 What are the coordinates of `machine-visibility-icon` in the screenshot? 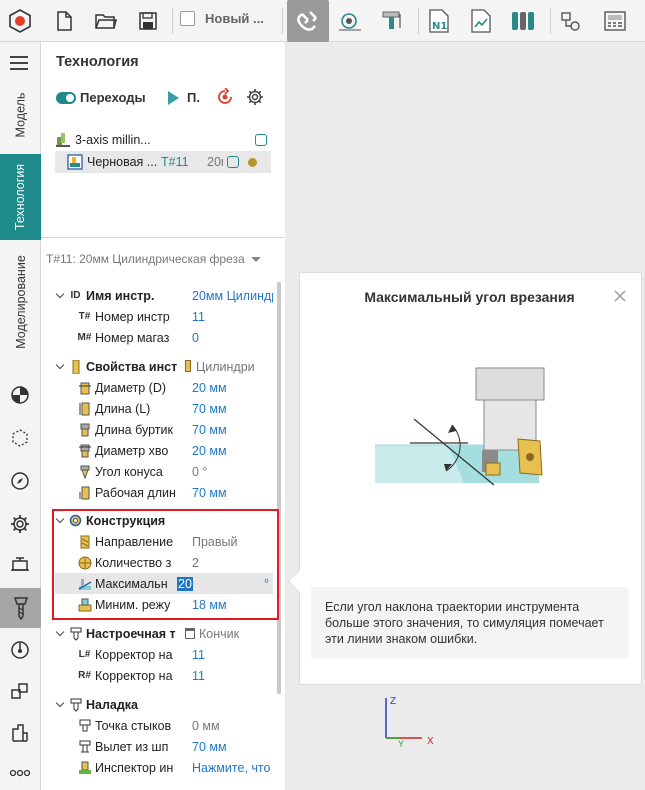 It's located at (261, 140).